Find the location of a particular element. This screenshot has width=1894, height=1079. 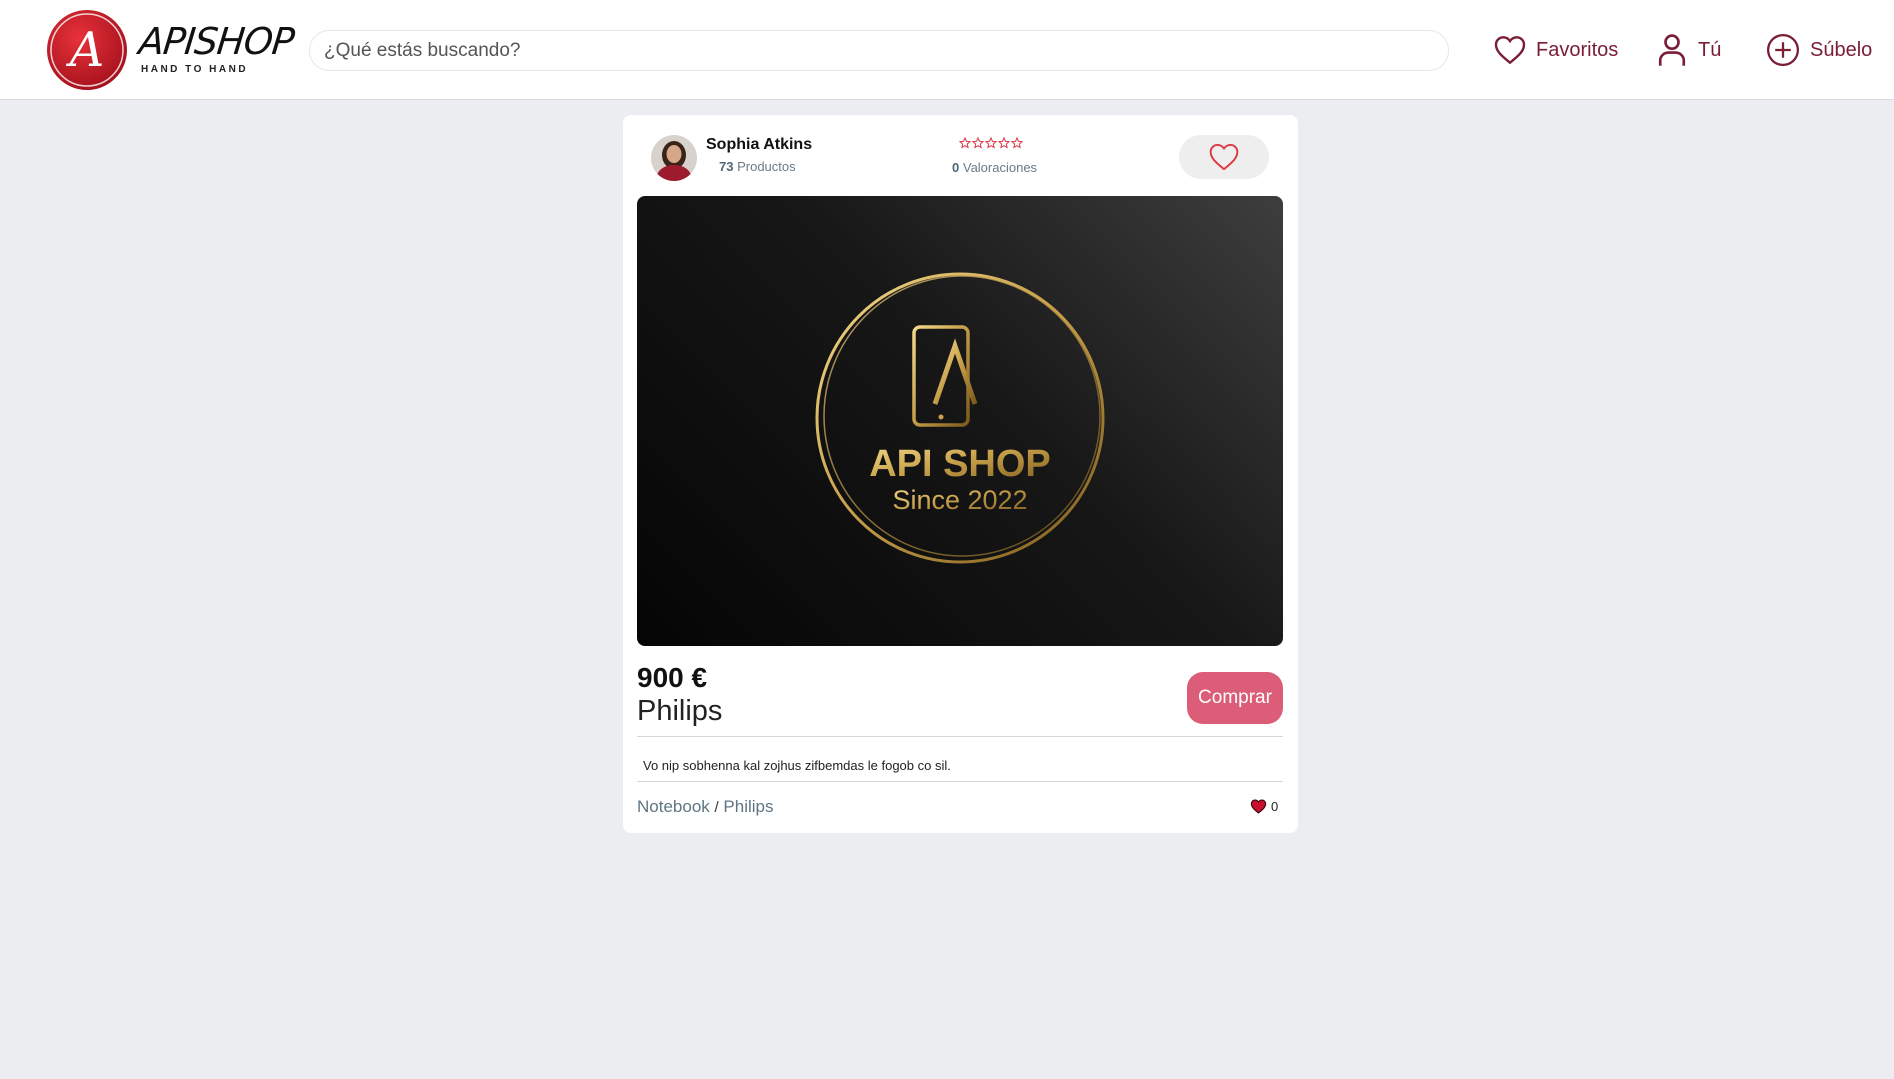

logo-wordmark: APISHOP is located at coordinates (216, 41).